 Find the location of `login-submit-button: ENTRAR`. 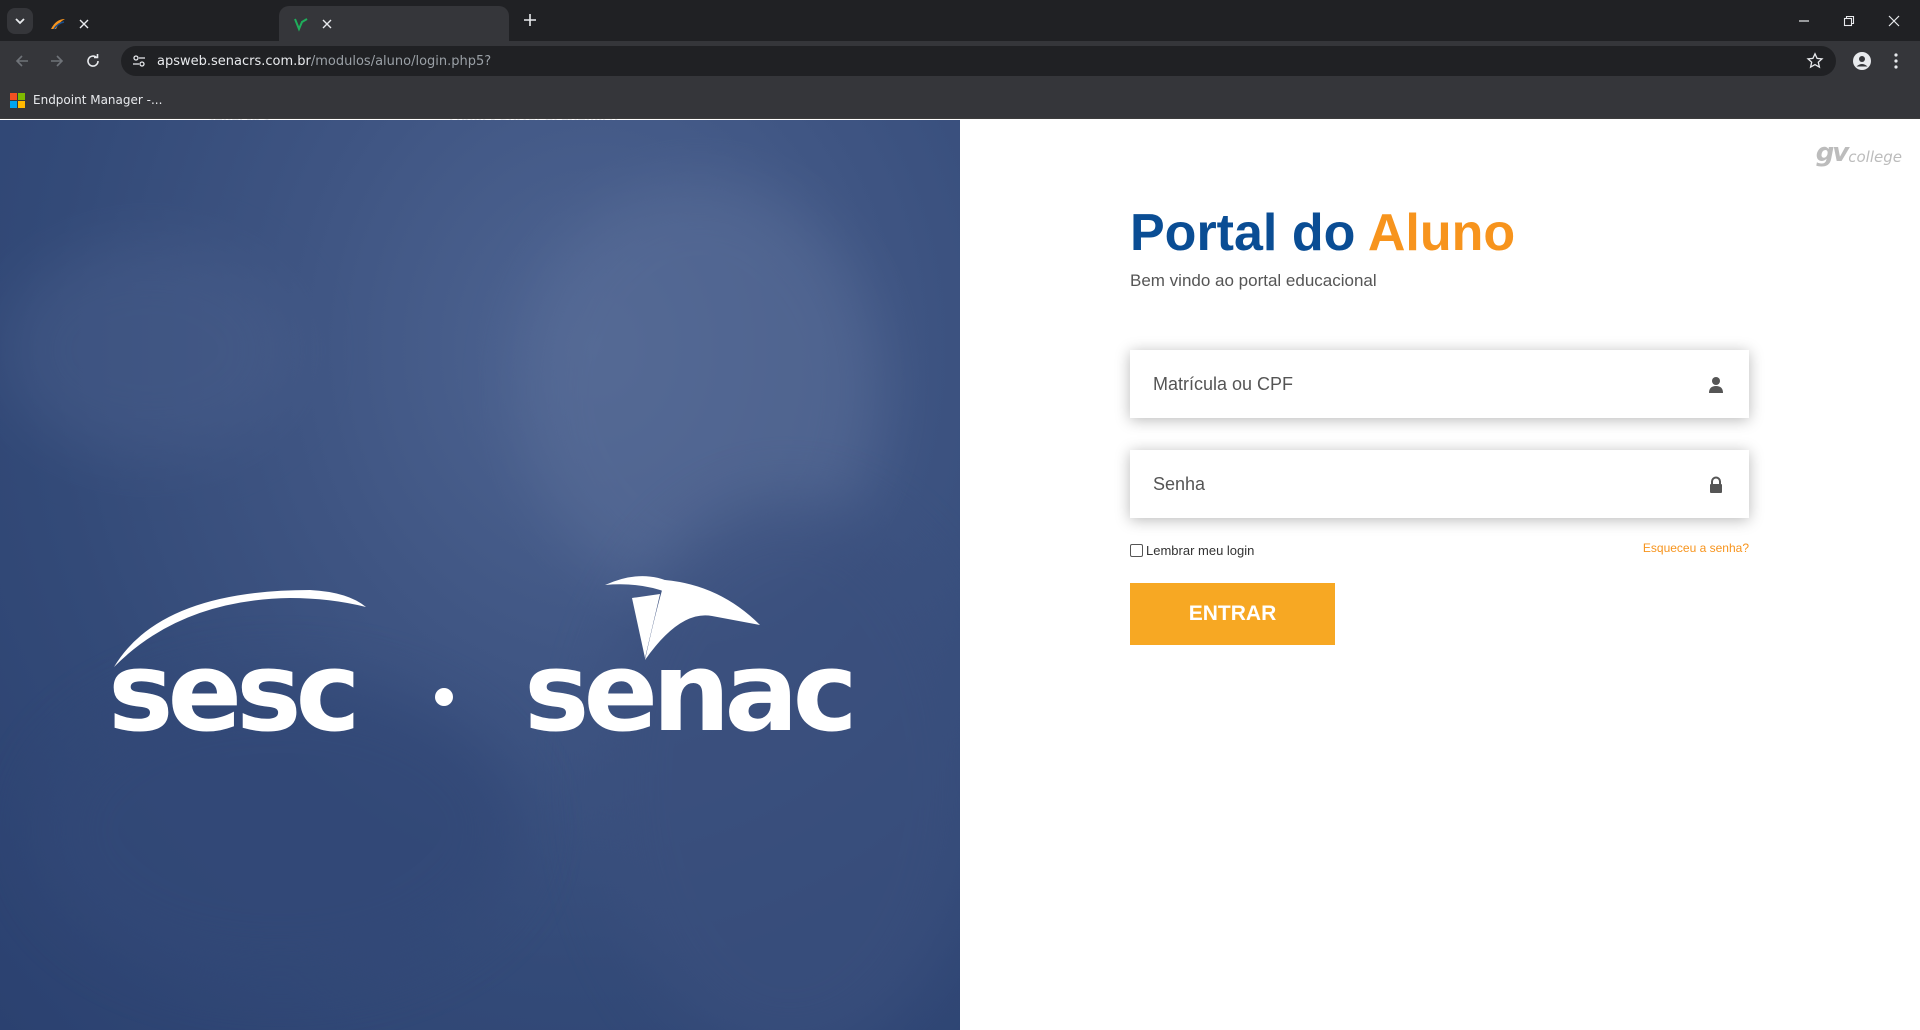

login-submit-button: ENTRAR is located at coordinates (1232, 614).